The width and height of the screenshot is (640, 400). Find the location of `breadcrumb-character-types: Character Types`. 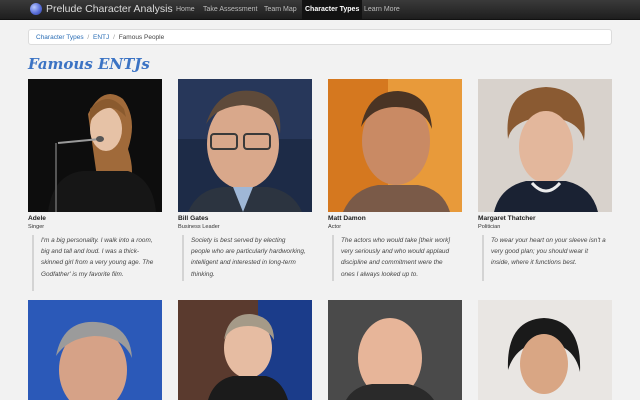

breadcrumb-character-types: Character Types is located at coordinates (60, 37).